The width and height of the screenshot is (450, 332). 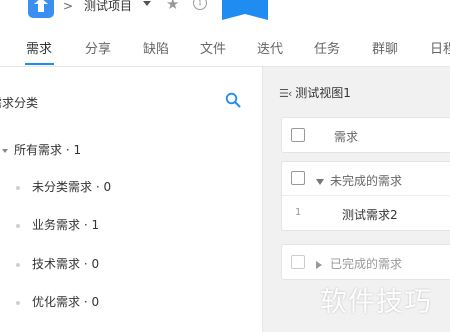 What do you see at coordinates (370, 214) in the screenshot?
I see `requirement-title: 测试需求2` at bounding box center [370, 214].